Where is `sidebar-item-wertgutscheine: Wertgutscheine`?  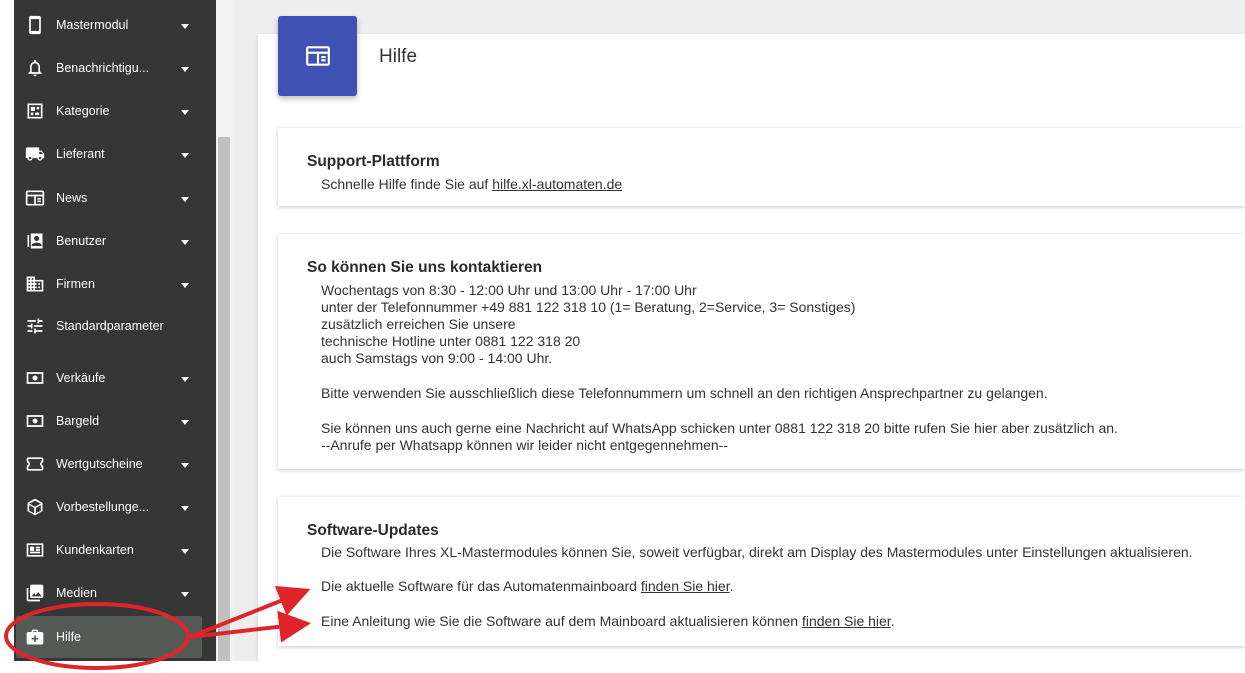
sidebar-item-wertgutscheine: Wertgutscheine is located at coordinates (115, 464).